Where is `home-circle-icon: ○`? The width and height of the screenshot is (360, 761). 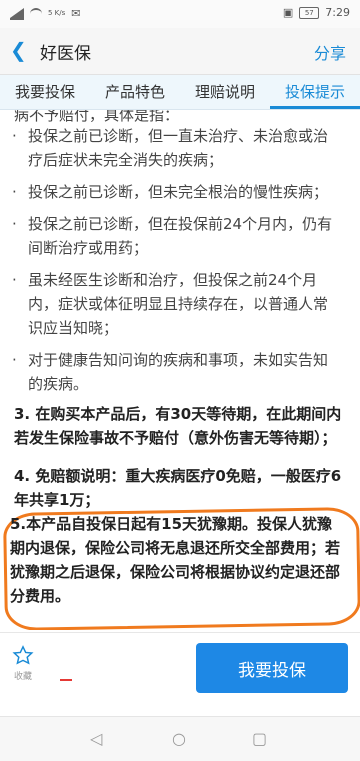
home-circle-icon: ○ is located at coordinates (179, 738).